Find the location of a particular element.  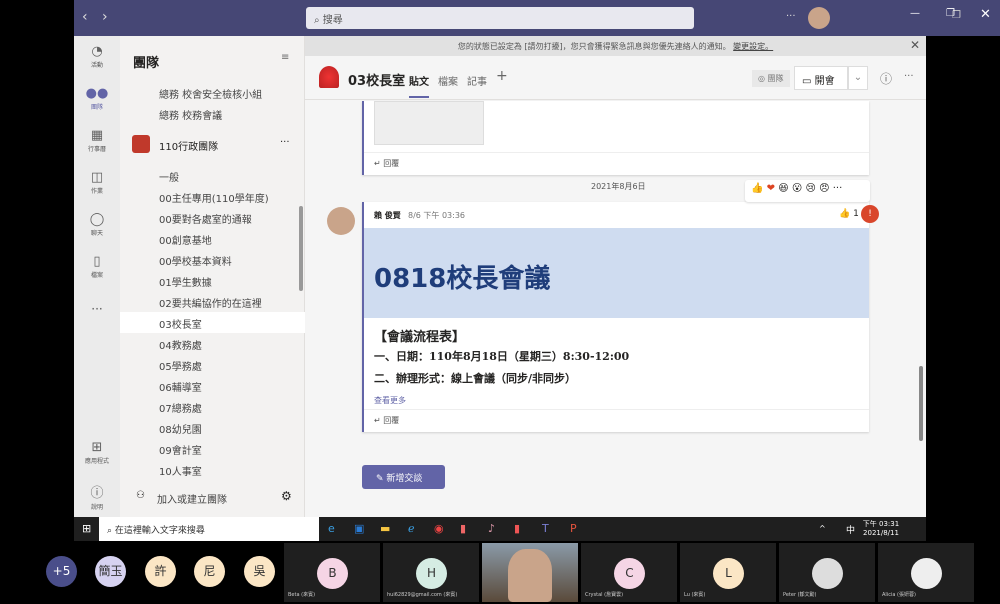

channel-item: 04教務處 is located at coordinates (212, 343).